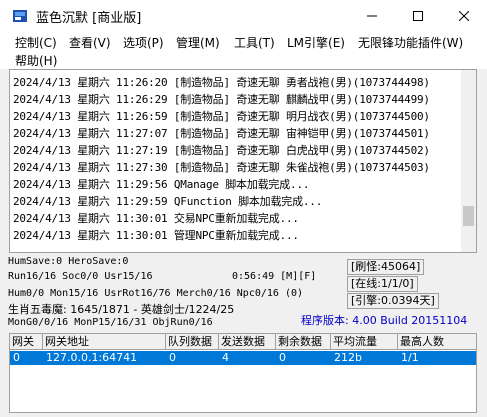  I want to click on close-icon, so click(464, 15).